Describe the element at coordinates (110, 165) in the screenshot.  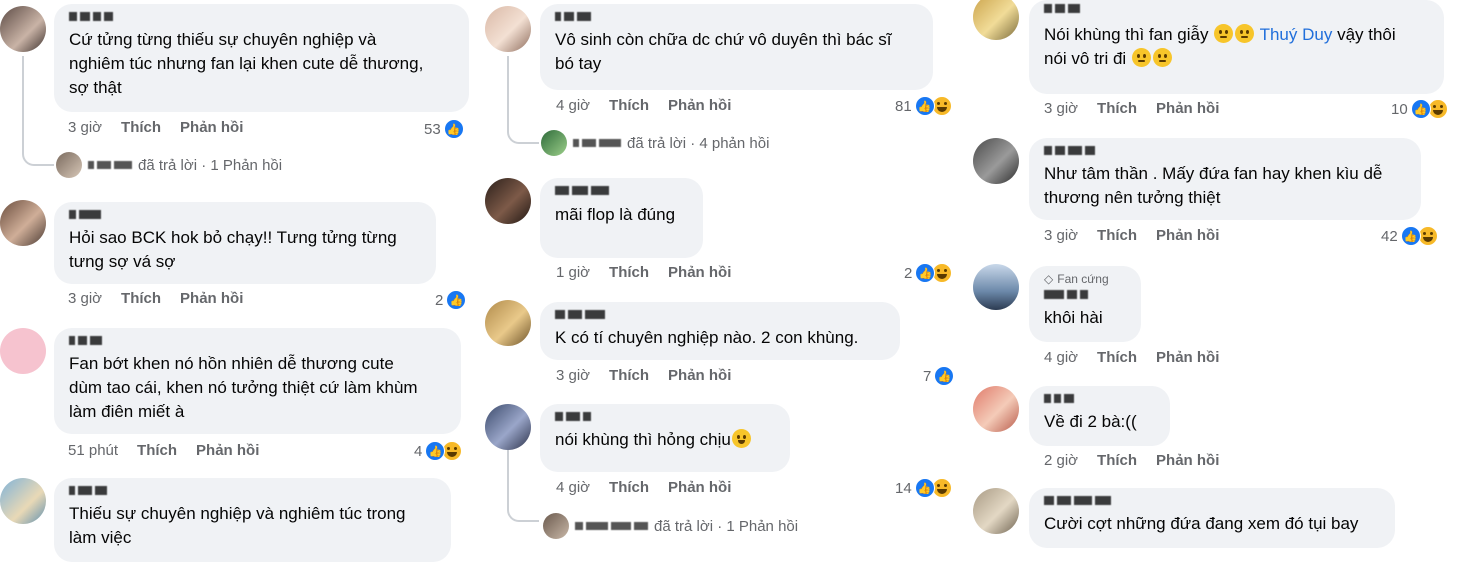
I see `reply-name-blurred` at that location.